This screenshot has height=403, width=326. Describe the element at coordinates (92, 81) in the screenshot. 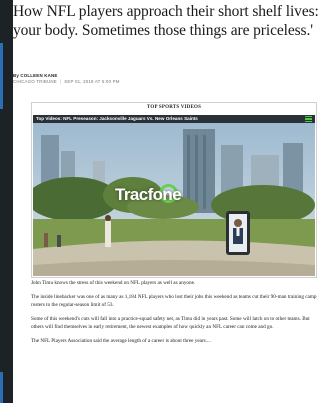

I see `byline-date: SEP 01, 2018 AT 5:00 PM` at that location.